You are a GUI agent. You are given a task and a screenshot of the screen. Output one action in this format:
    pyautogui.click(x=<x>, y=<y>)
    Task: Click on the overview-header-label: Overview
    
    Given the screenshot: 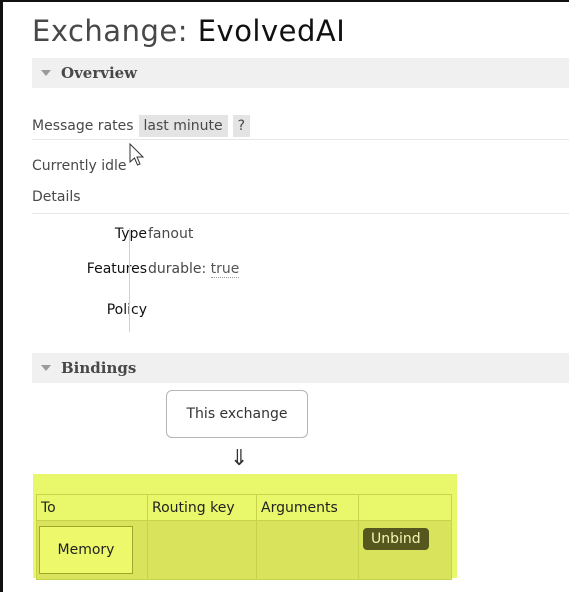 What is the action you would take?
    pyautogui.click(x=99, y=73)
    